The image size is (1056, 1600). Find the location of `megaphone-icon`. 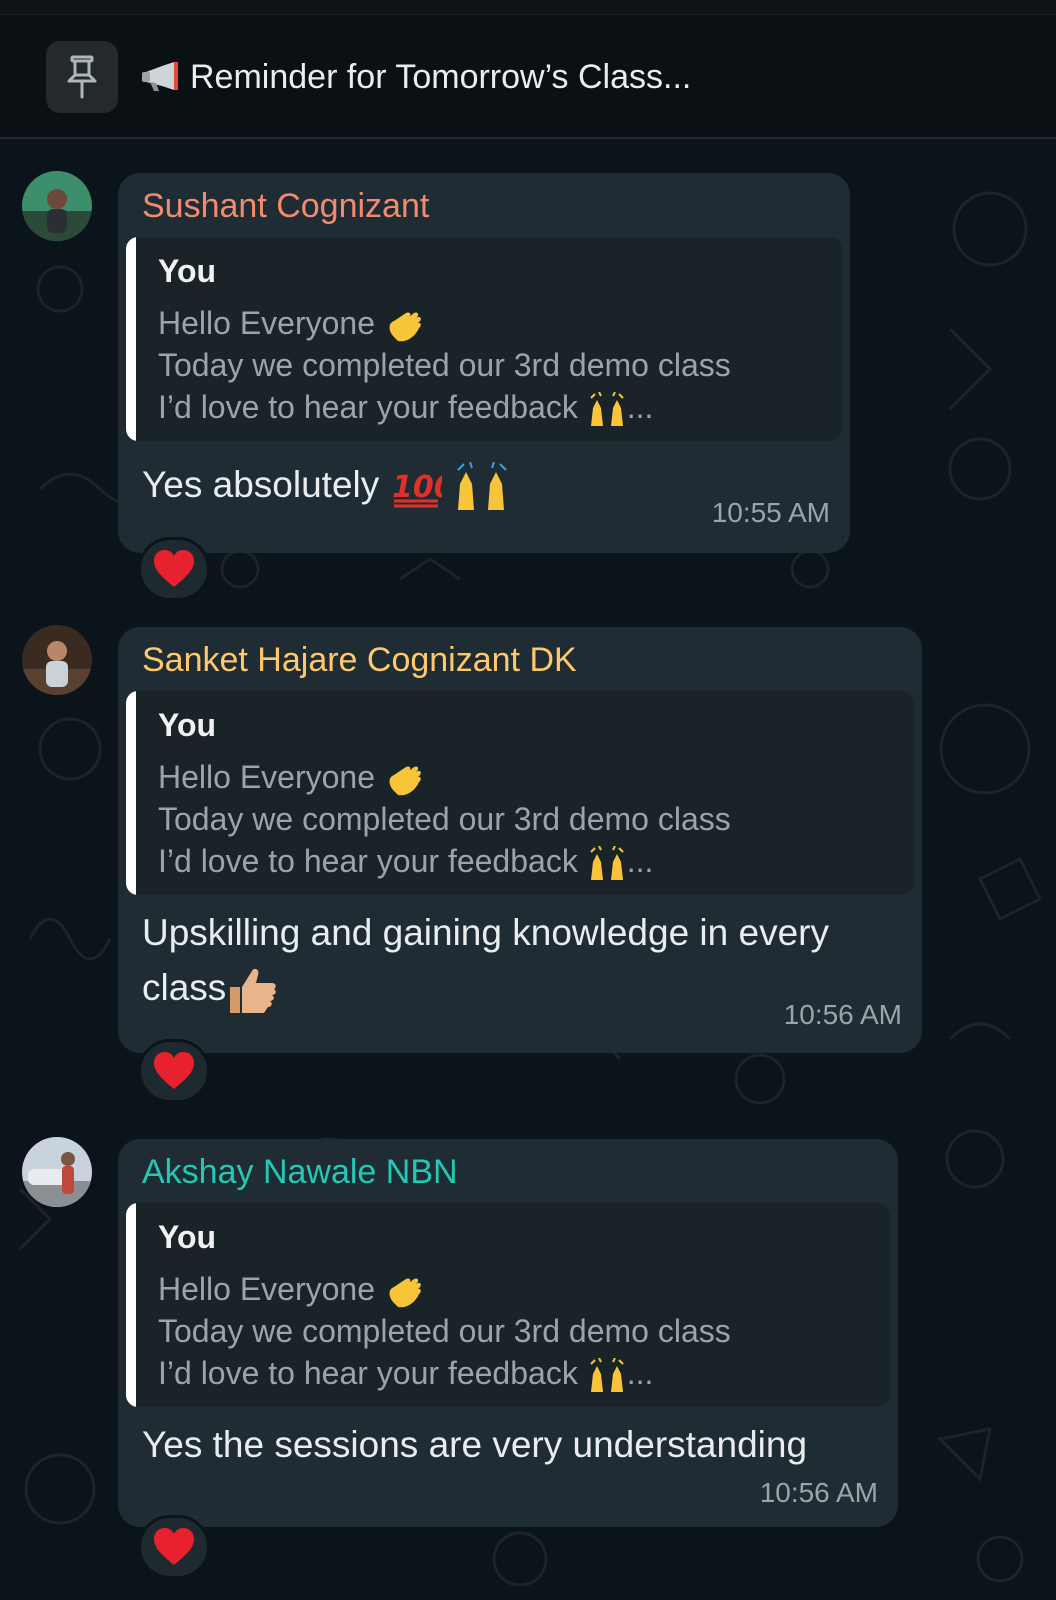

megaphone-icon is located at coordinates (160, 76).